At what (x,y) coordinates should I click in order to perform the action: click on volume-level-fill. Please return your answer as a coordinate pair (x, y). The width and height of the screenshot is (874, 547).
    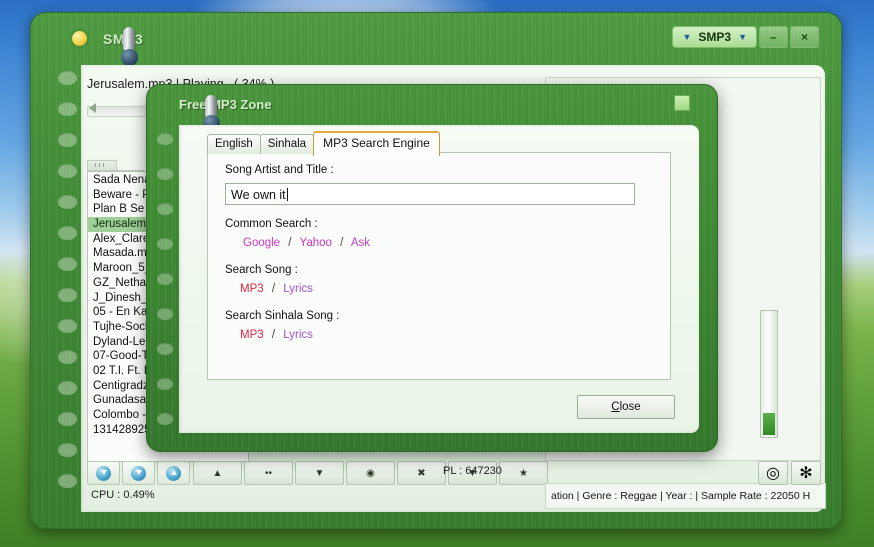
    Looking at the image, I should click on (769, 424).